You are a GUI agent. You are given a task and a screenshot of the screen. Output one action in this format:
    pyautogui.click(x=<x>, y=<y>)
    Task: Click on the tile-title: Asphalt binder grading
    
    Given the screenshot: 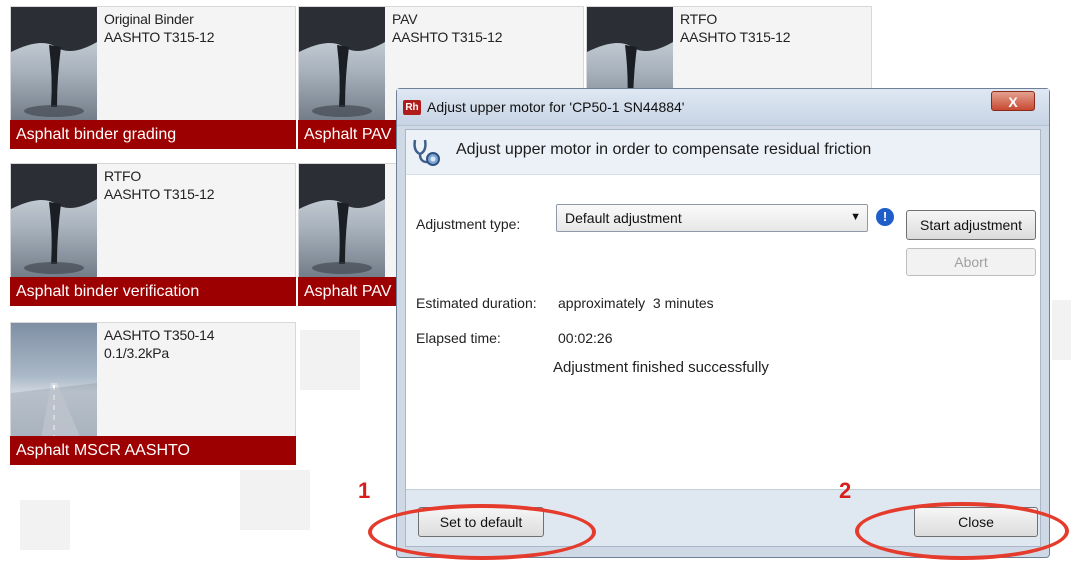 What is the action you would take?
    pyautogui.click(x=153, y=134)
    